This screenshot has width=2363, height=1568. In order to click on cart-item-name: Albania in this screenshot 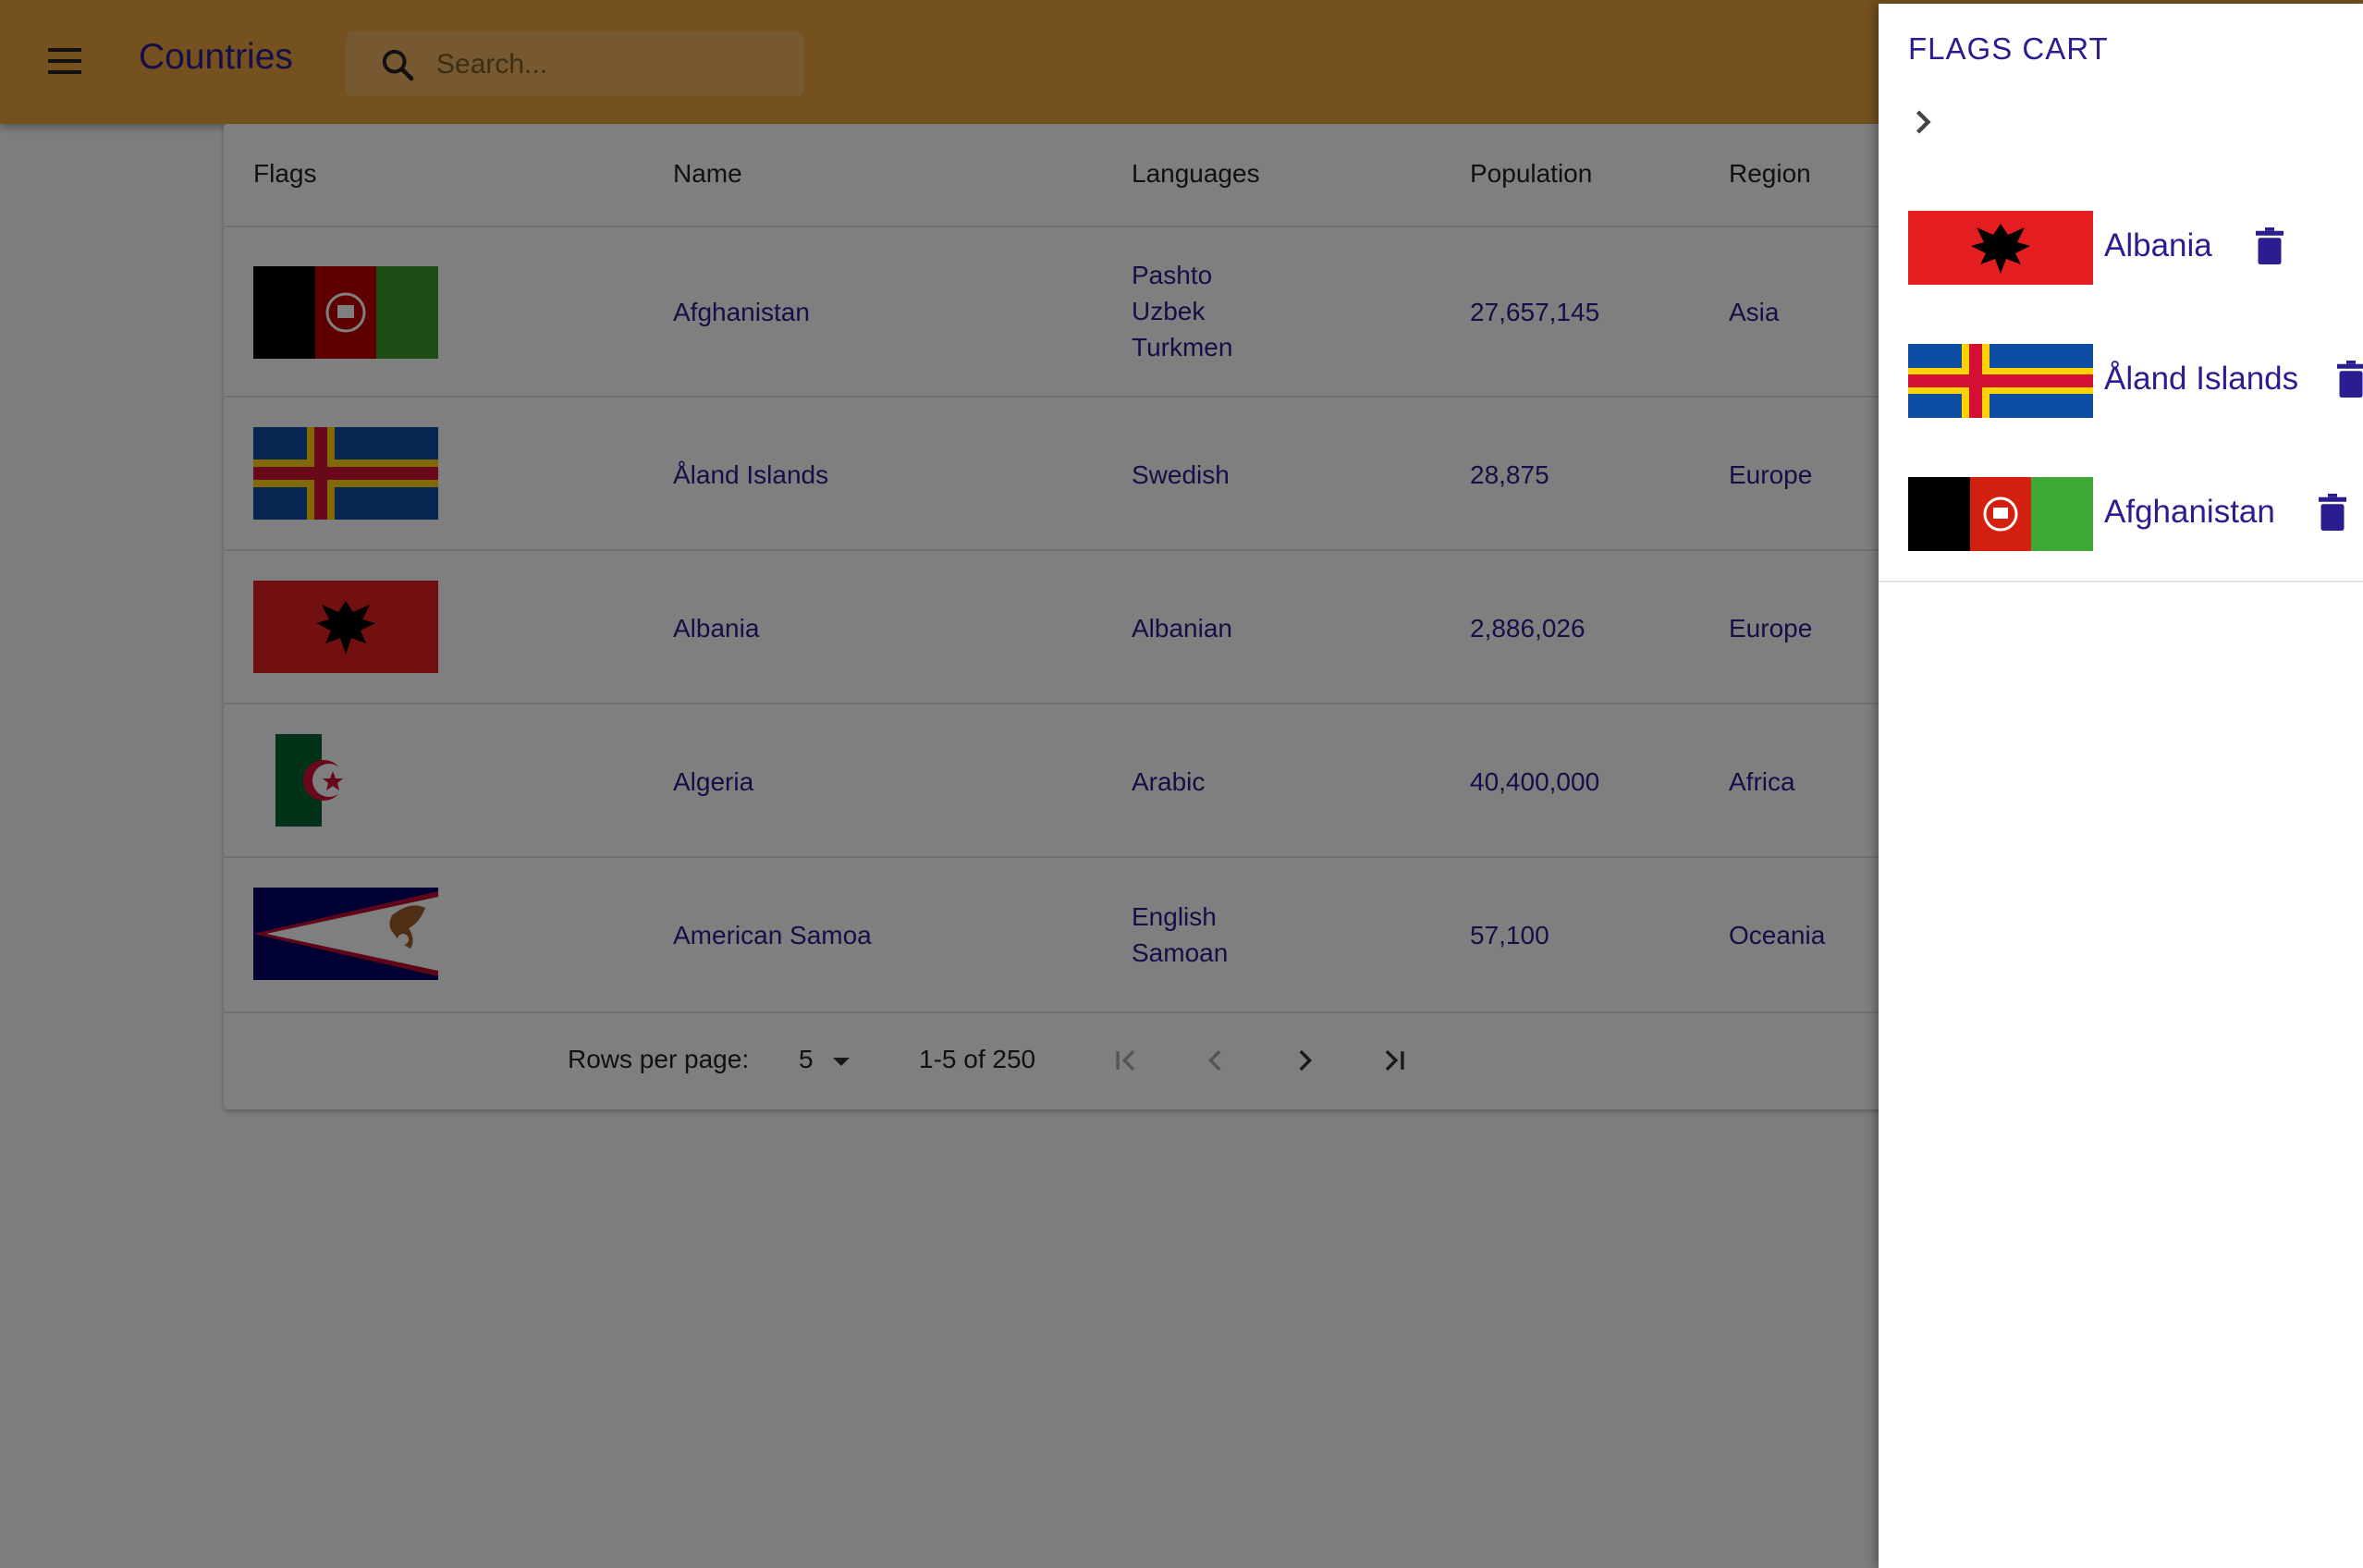, I will do `click(2158, 245)`.